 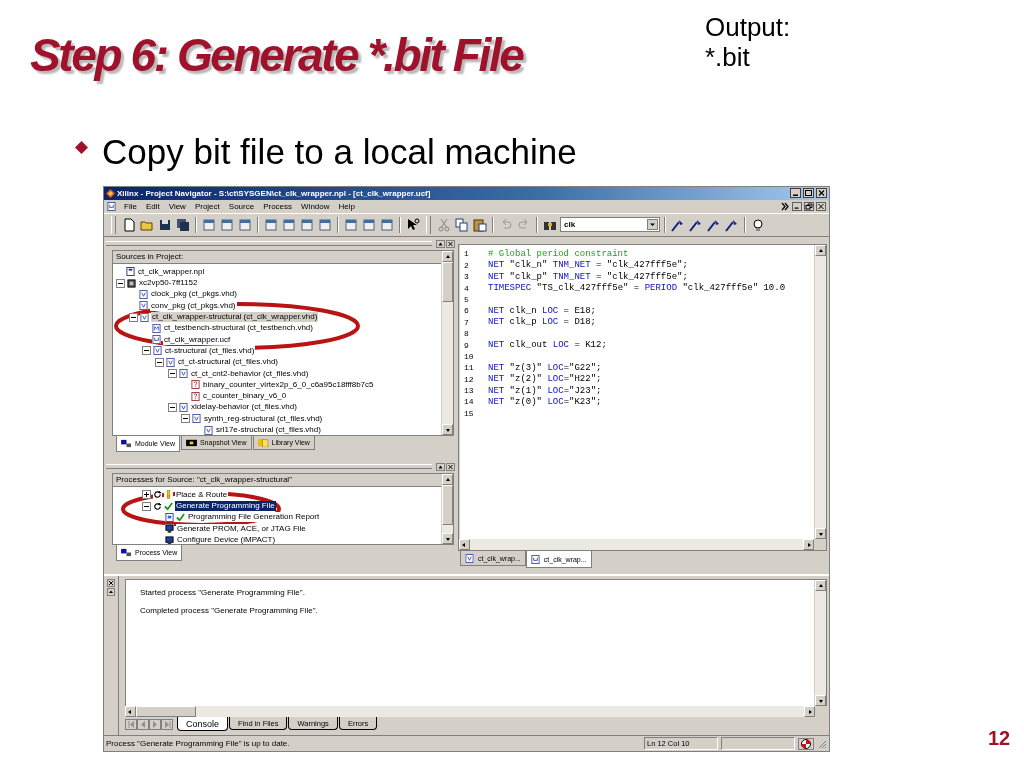 I want to click on menu-item: View, so click(x=177, y=206).